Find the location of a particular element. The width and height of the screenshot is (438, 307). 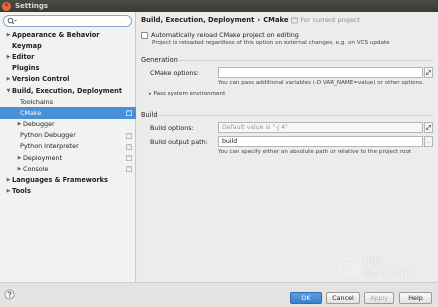

sidebar-item-label: Python Debugger is located at coordinates (48, 135).